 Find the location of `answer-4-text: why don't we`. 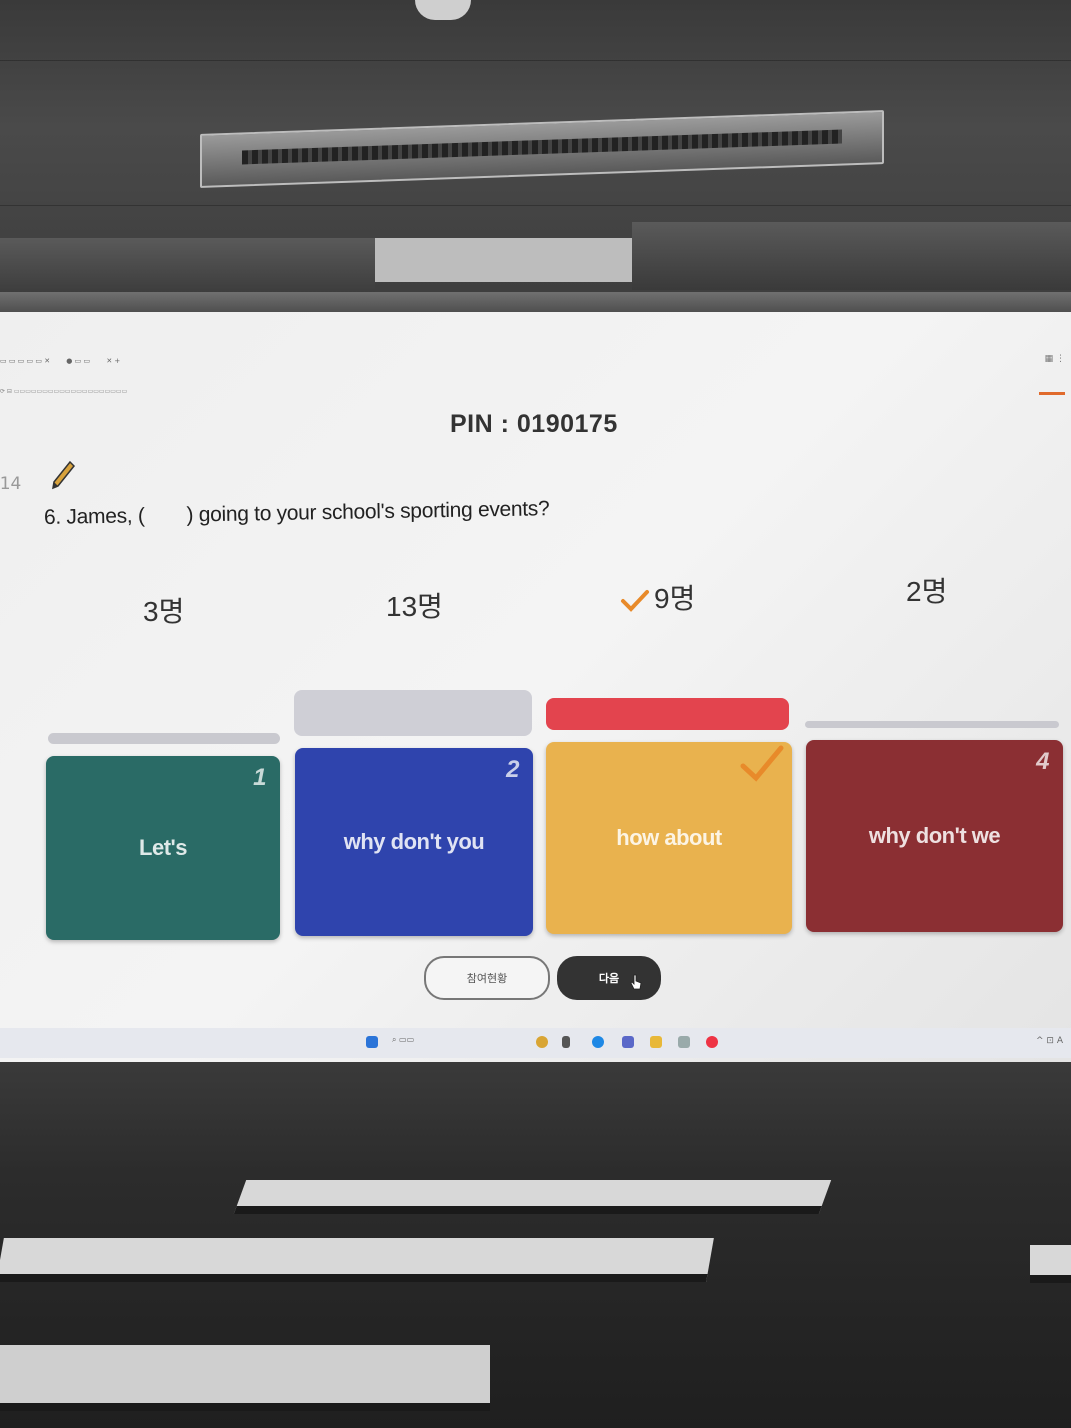

answer-4-text: why don't we is located at coordinates (934, 835).